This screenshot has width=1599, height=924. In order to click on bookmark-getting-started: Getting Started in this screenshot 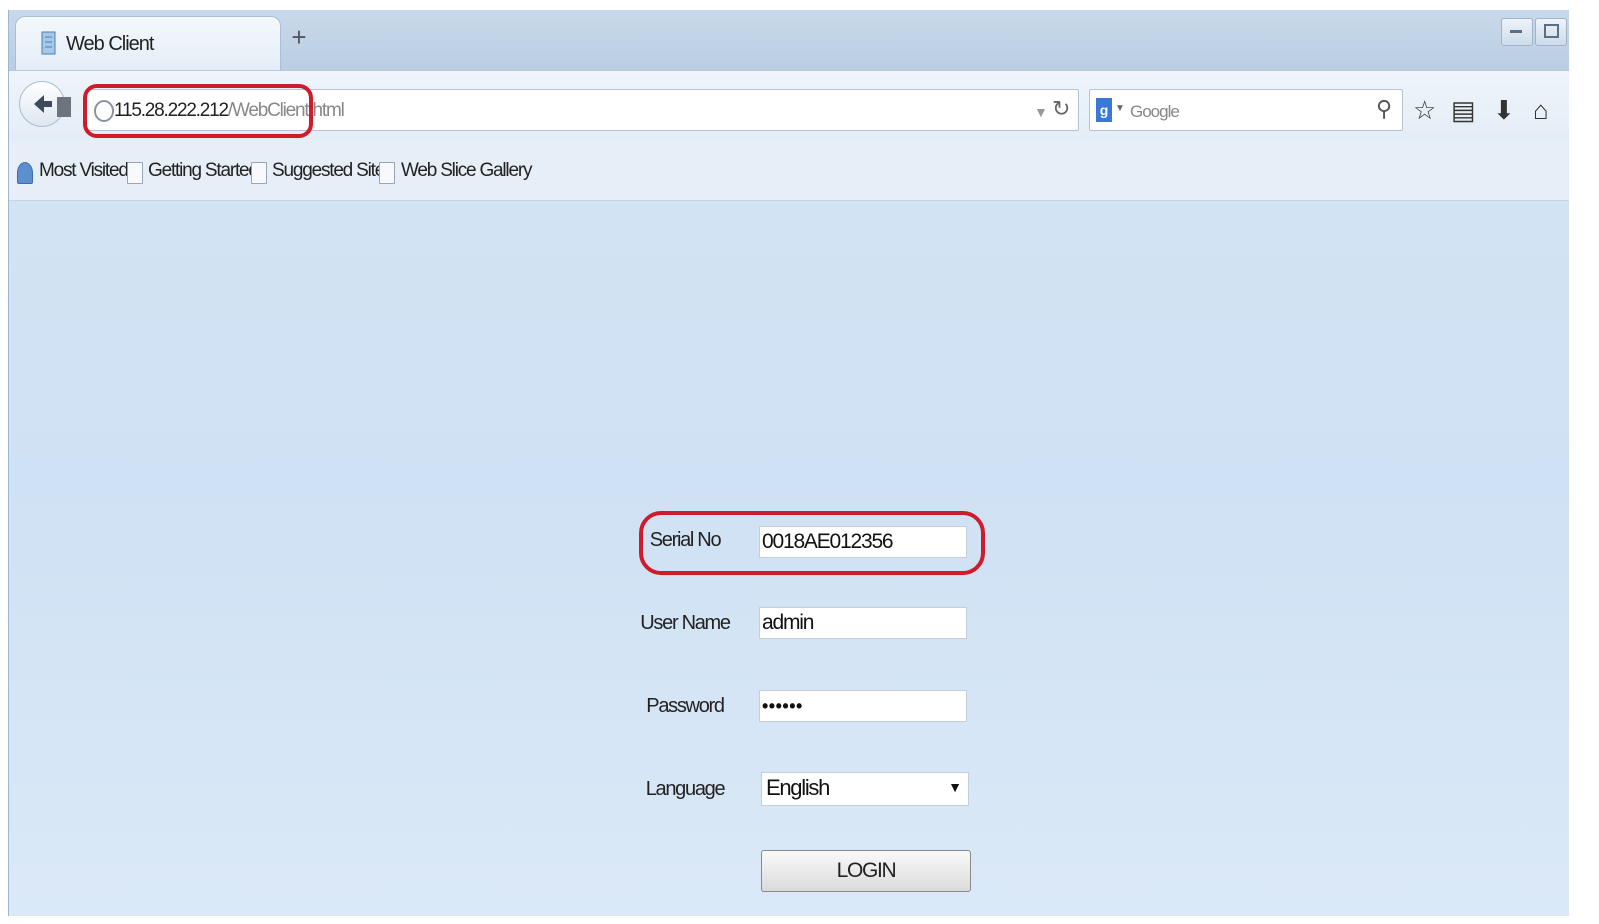, I will do `click(203, 171)`.